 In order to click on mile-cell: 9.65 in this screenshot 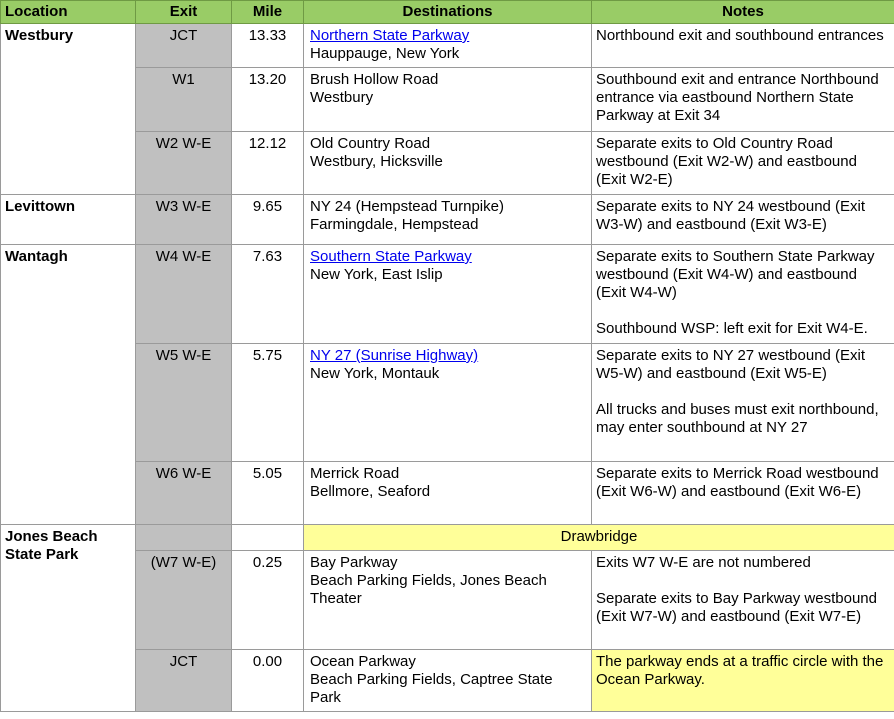, I will do `click(267, 219)`.